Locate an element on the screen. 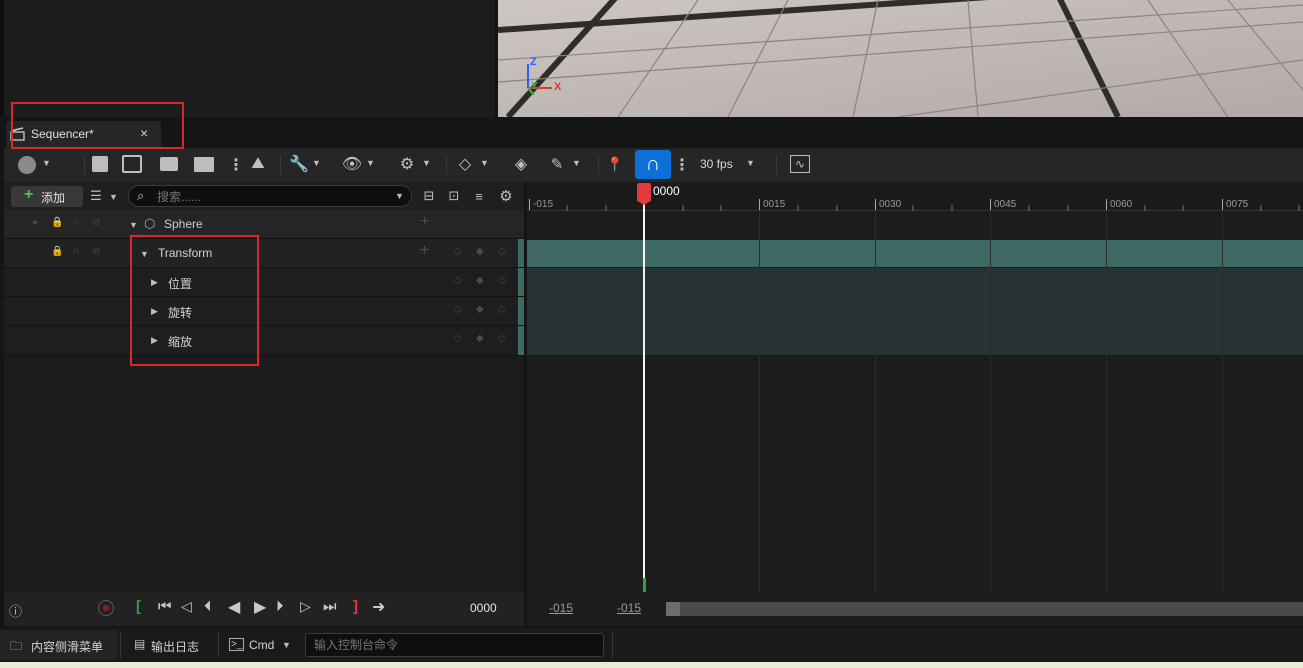  record-button is located at coordinates (106, 608).